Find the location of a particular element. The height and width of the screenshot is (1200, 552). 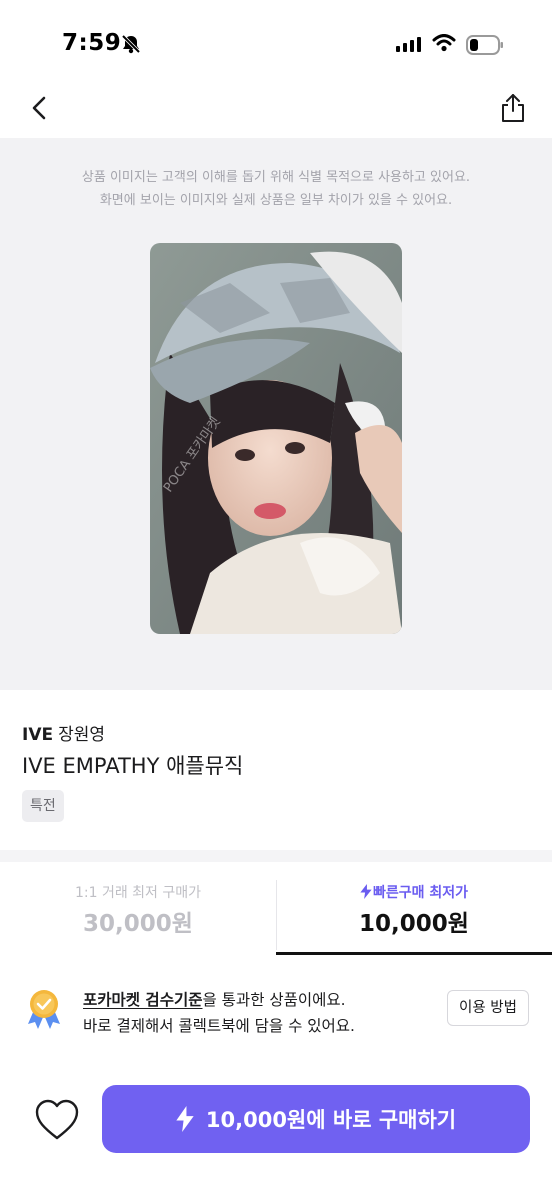

group-name: IVE is located at coordinates (38, 735).